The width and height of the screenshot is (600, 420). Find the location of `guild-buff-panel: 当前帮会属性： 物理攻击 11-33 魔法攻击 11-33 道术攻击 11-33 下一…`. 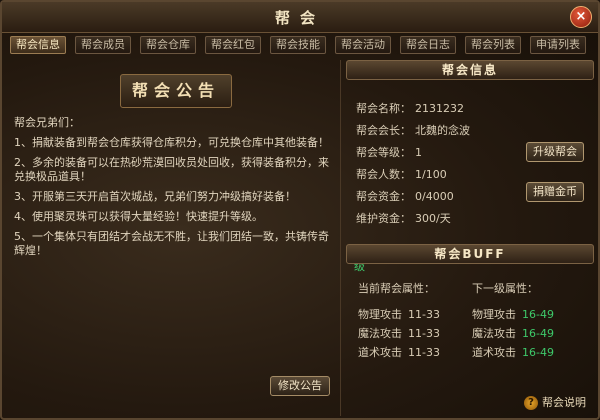

guild-buff-panel: 当前帮会属性： 物理攻击 11-33 魔法攻击 11-33 道术攻击 11-33 下一… is located at coordinates (470, 326).